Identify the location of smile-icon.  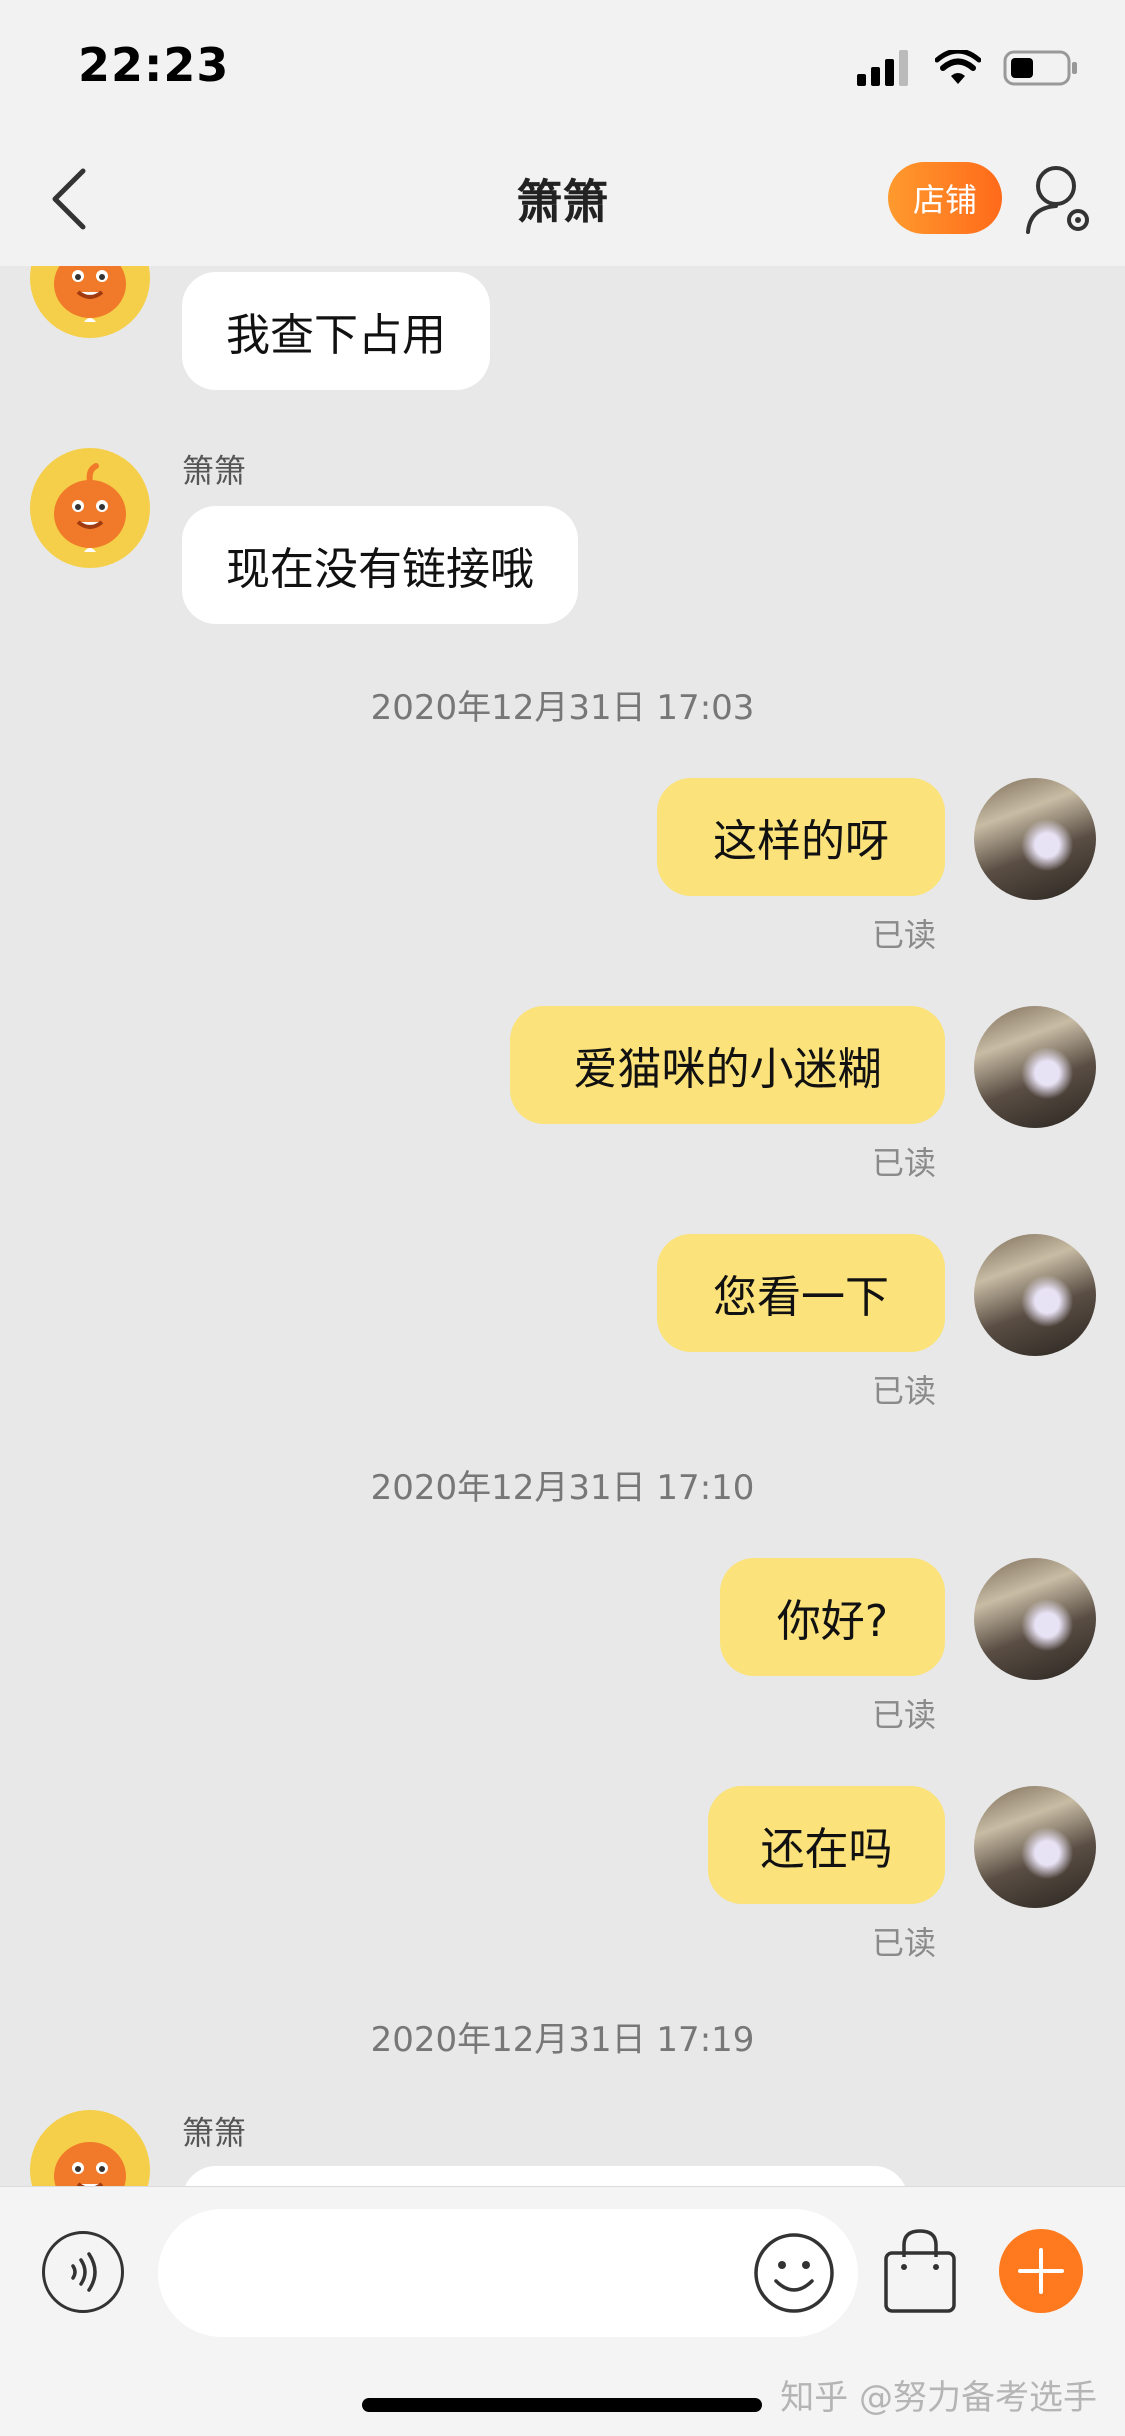
(794, 2273).